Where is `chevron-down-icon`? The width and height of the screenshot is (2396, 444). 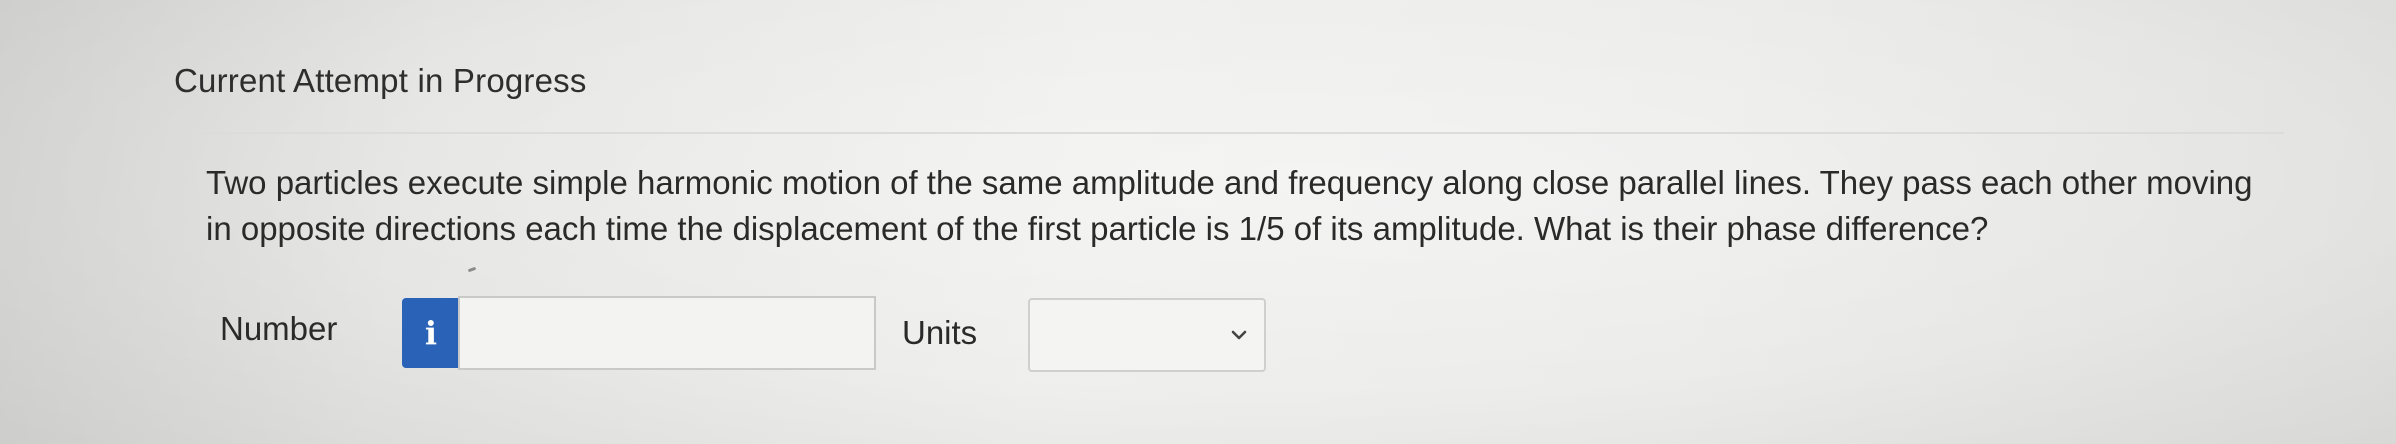
chevron-down-icon is located at coordinates (1239, 335).